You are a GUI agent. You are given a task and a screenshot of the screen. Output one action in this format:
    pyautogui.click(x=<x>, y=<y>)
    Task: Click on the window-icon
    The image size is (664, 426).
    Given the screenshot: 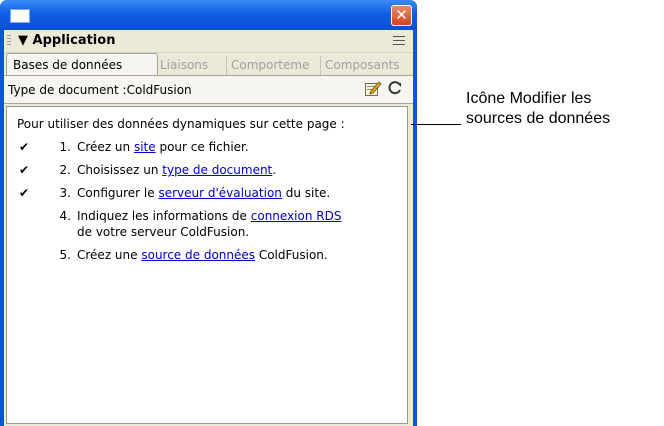 What is the action you would take?
    pyautogui.click(x=20, y=16)
    